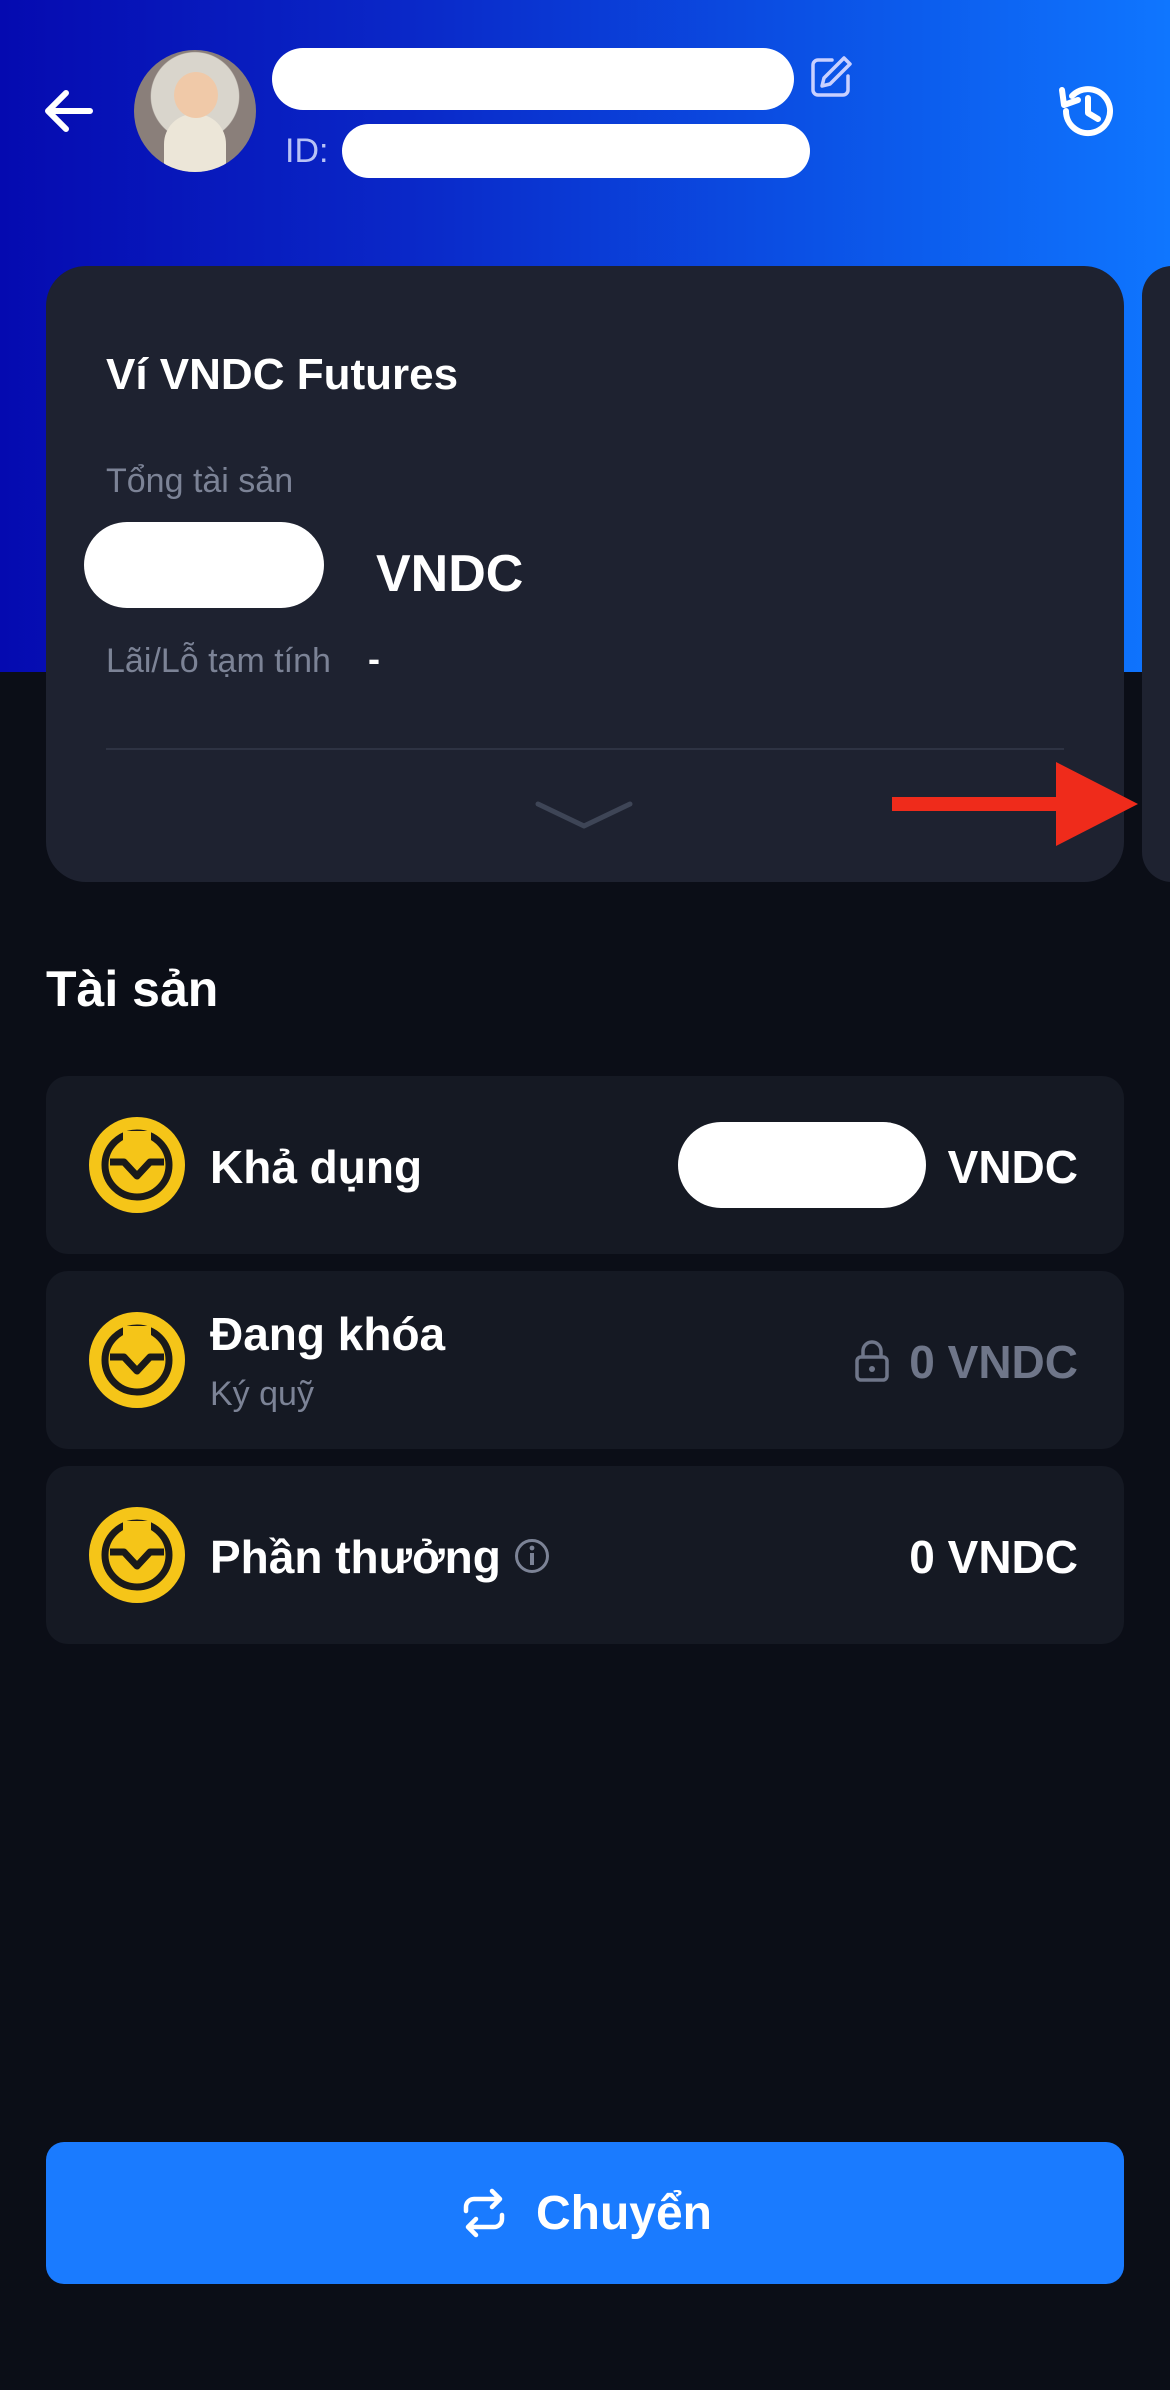 The image size is (1170, 2390). Describe the element at coordinates (282, 374) in the screenshot. I see `wallet-card-title: Ví VNDC Futures` at that location.